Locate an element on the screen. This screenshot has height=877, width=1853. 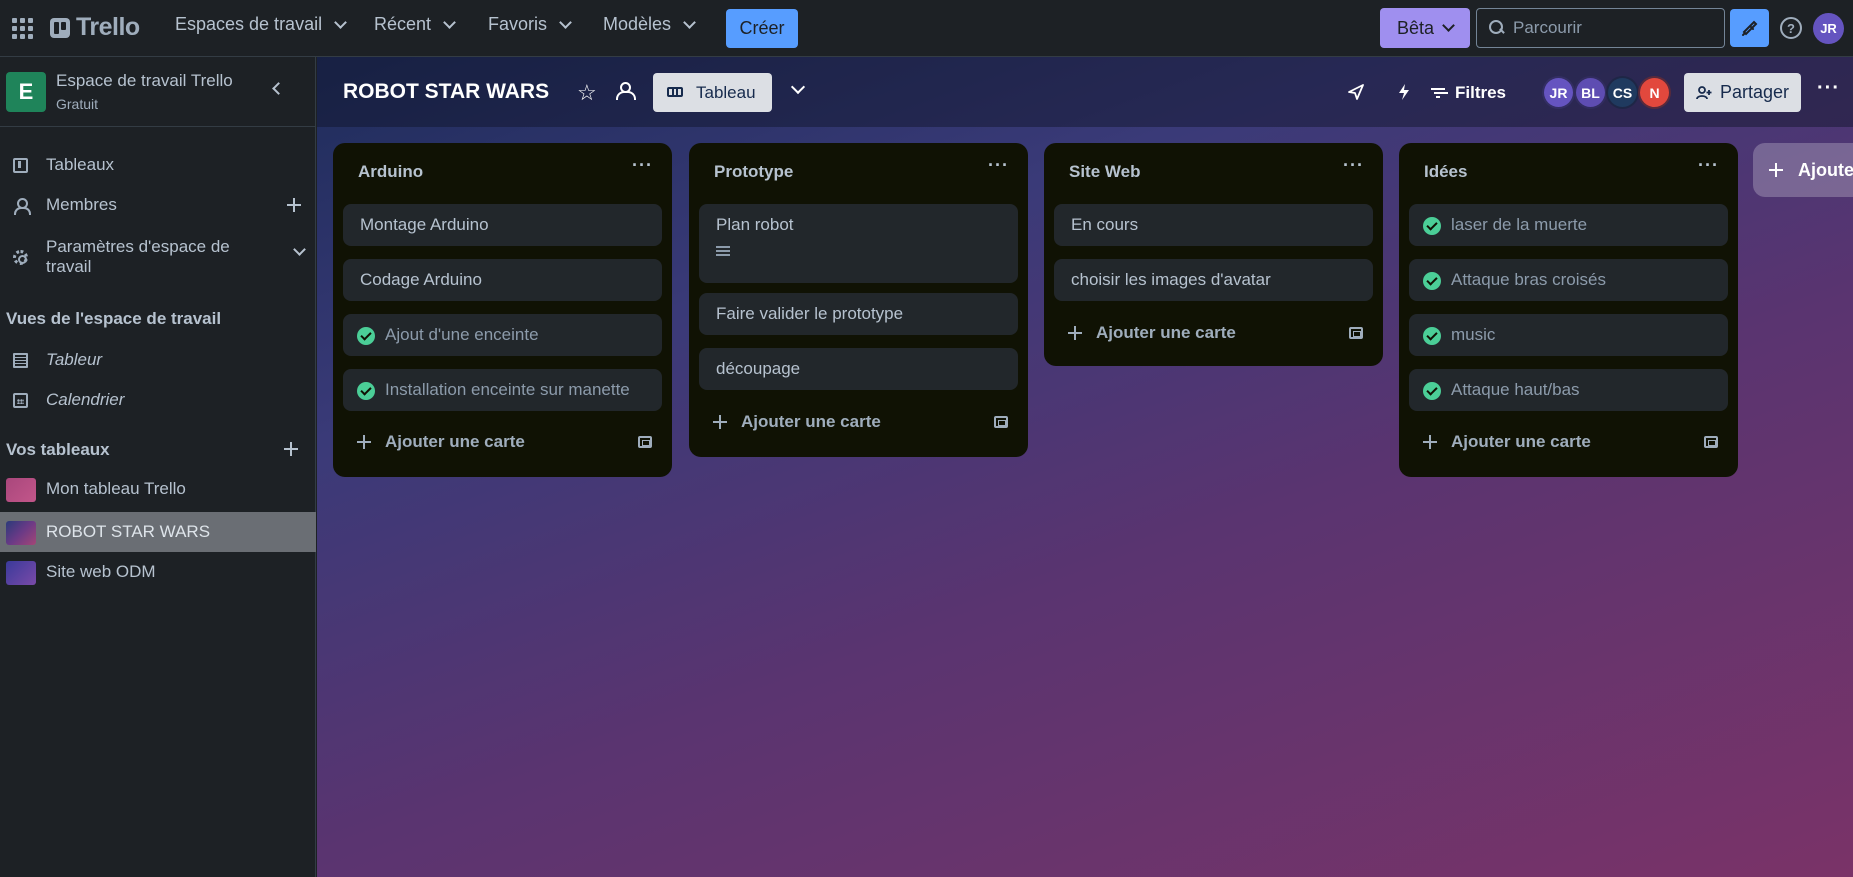
trello-logo: Trello is located at coordinates (95, 27).